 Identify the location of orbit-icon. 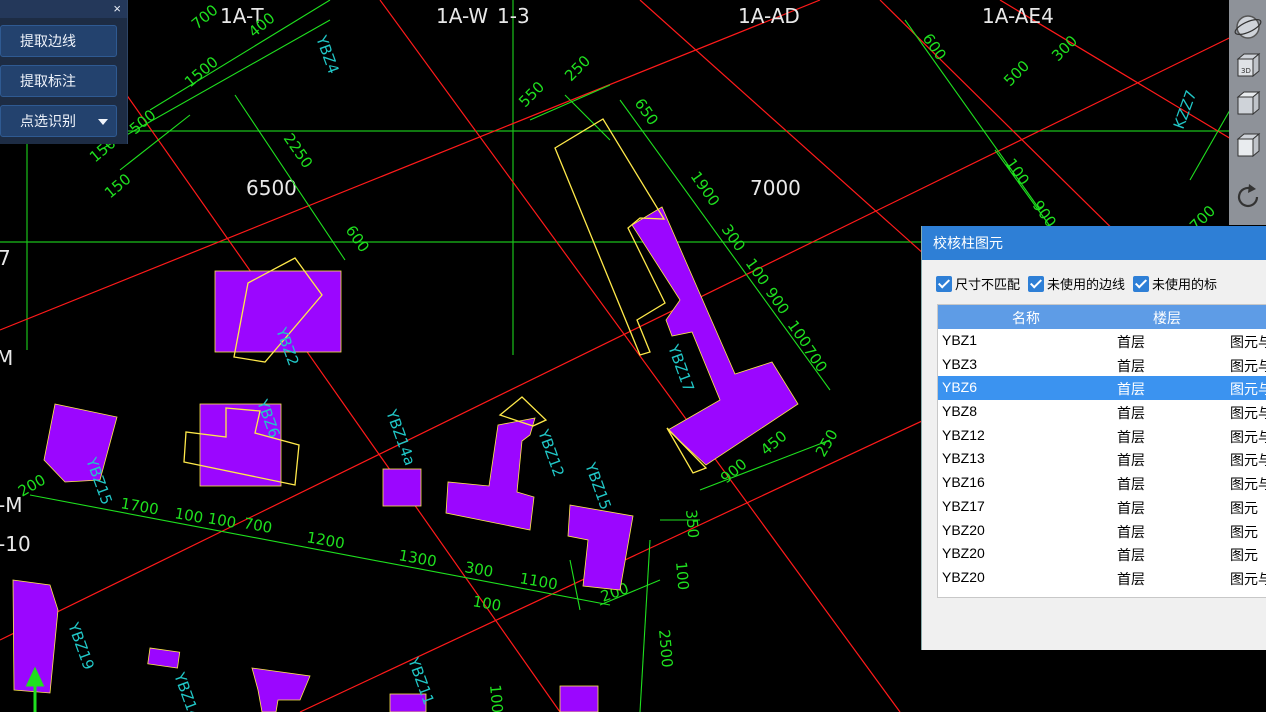
(1248, 27).